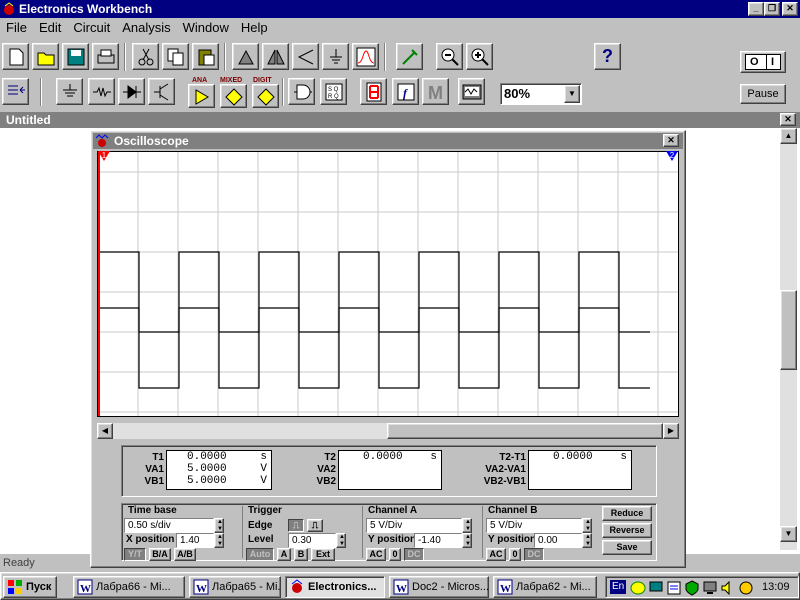  What do you see at coordinates (587, 540) in the screenshot?
I see `channel-b-ypos-spinner: ▲ ▼` at bounding box center [587, 540].